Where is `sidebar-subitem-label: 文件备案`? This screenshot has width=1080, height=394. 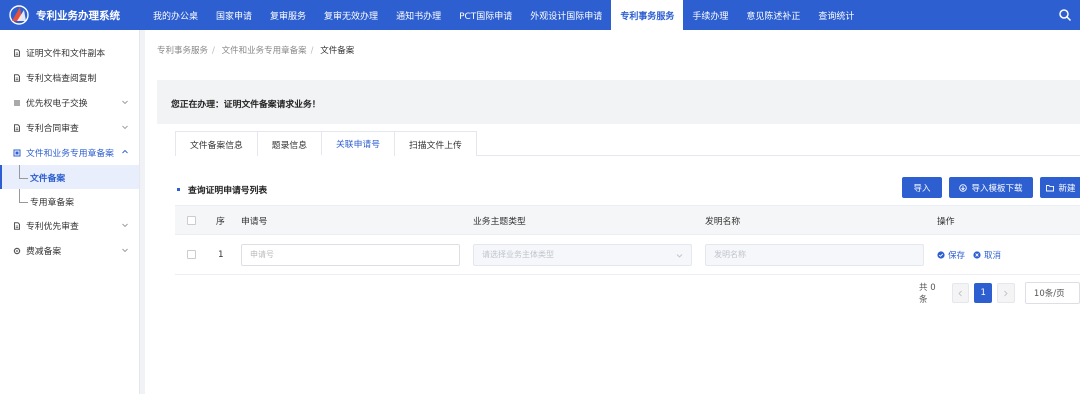 sidebar-subitem-label: 文件备案 is located at coordinates (48, 178).